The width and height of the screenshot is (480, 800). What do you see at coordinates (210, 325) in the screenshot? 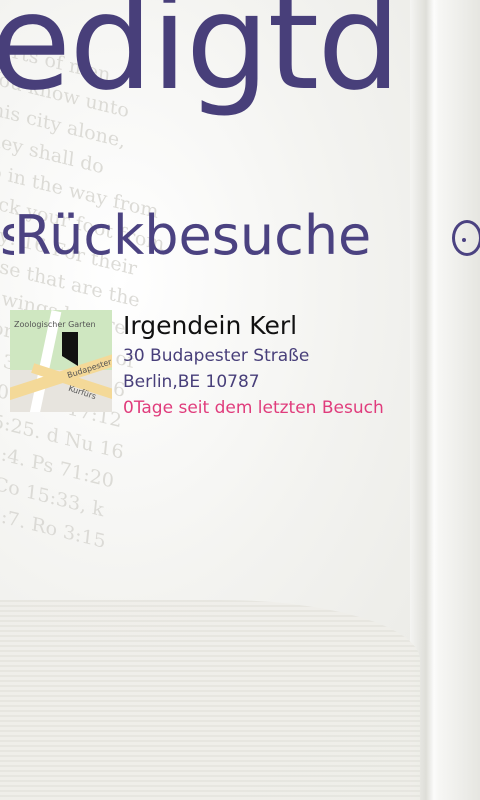
I see `contact-name: Irgendein Kerl` at bounding box center [210, 325].